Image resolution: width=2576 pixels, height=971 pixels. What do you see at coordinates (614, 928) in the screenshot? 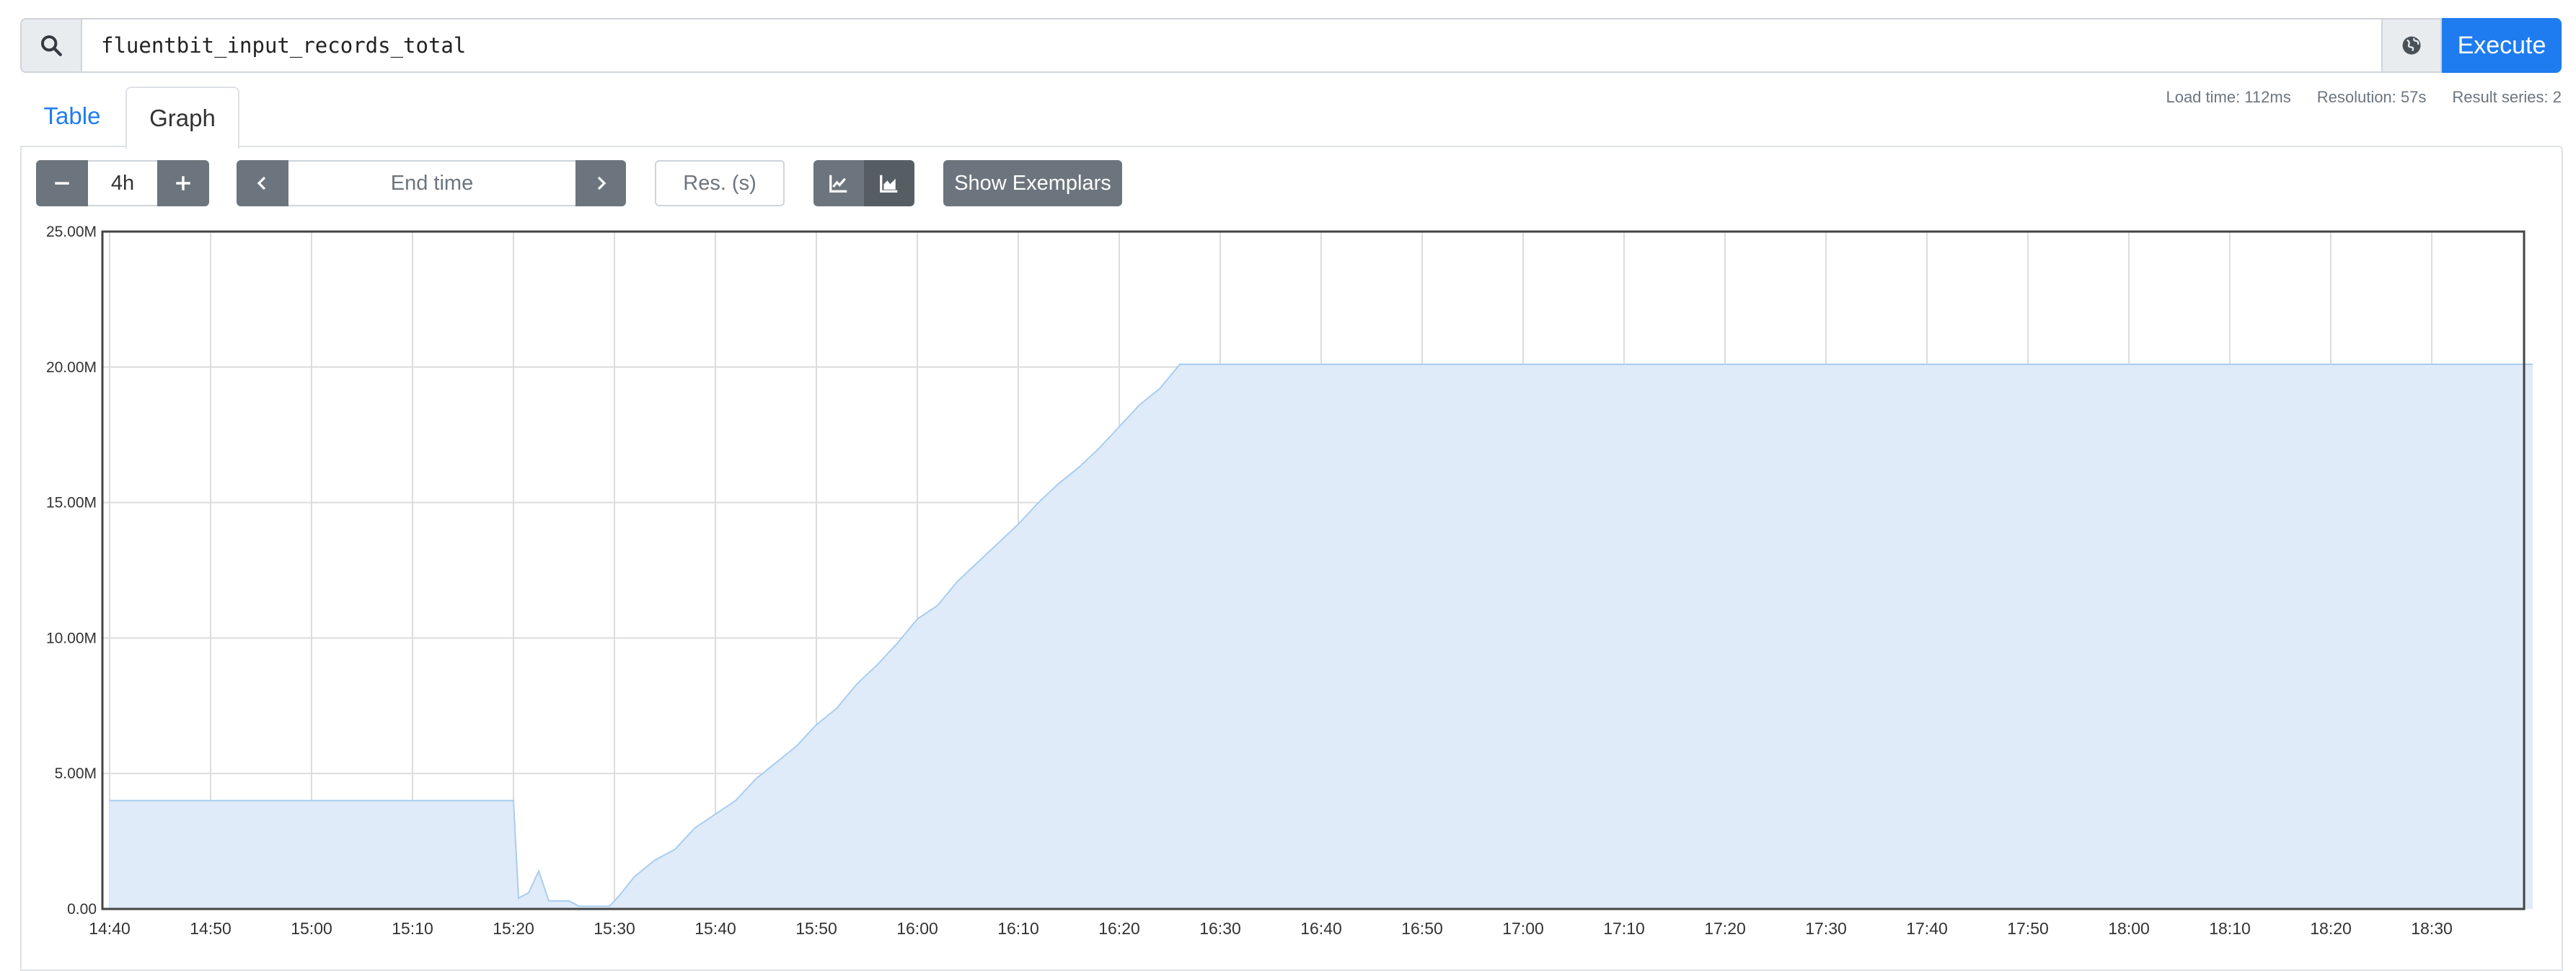
I see `x-tick-label: 15:30` at bounding box center [614, 928].